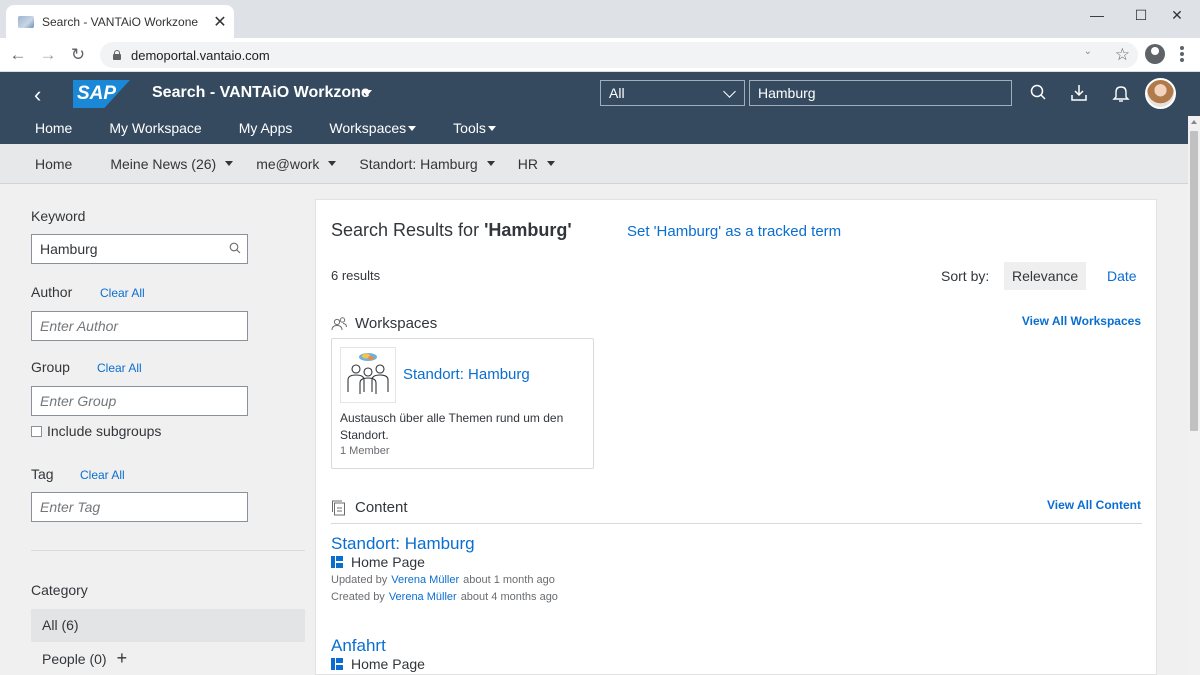 This screenshot has width=1200, height=675. I want to click on topnav-my-apps-label: My Apps, so click(265, 128).